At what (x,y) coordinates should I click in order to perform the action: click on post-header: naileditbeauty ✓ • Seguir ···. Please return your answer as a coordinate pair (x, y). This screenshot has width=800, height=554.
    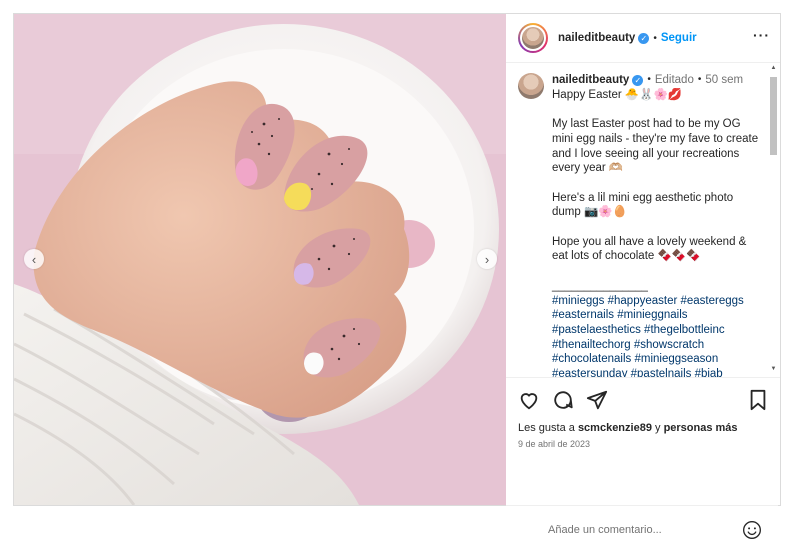
    Looking at the image, I should click on (643, 38).